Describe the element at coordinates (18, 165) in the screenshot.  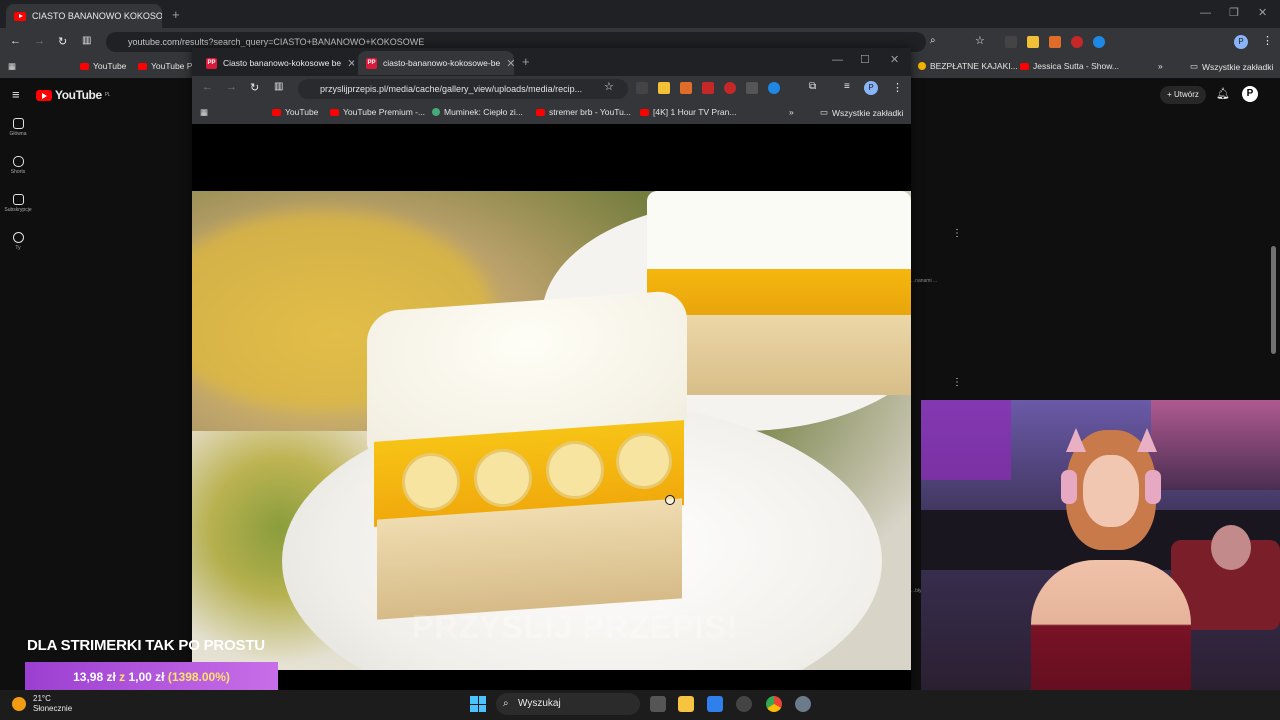
I see `sidebar-item-shorts: Shorts` at that location.